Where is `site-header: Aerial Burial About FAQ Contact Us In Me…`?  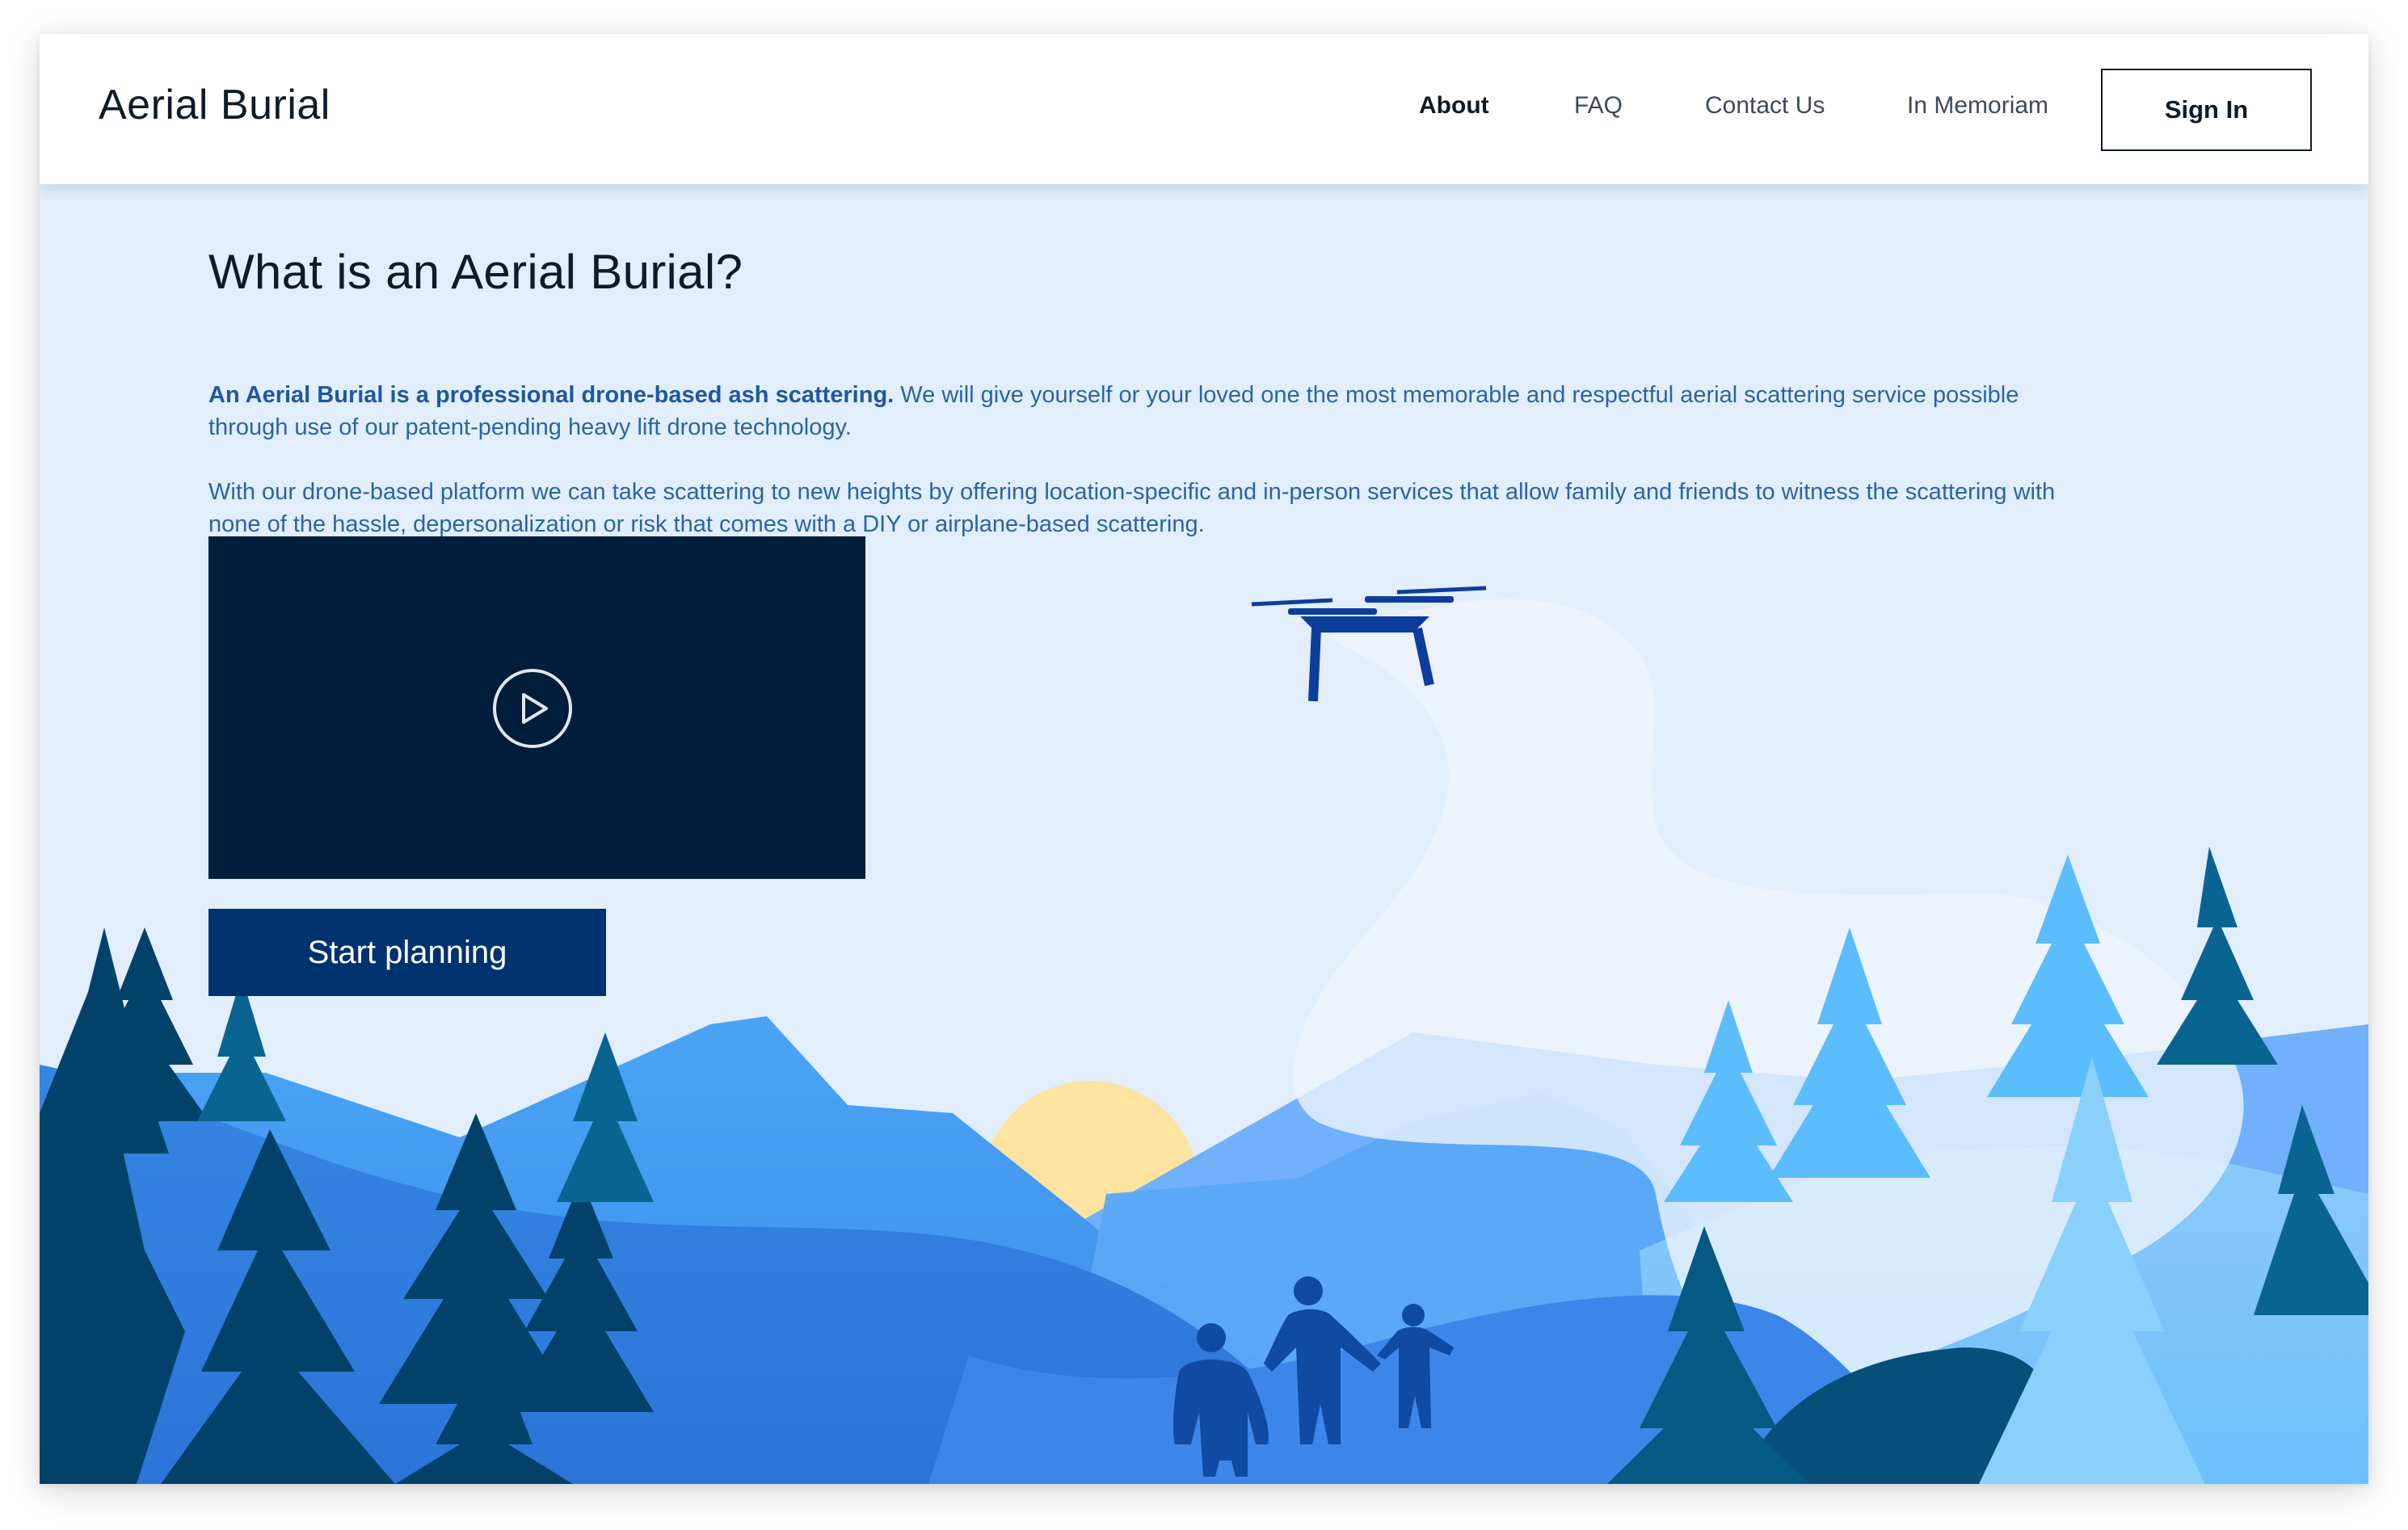
site-header: Aerial Burial About FAQ Contact Us In Me… is located at coordinates (1204, 109).